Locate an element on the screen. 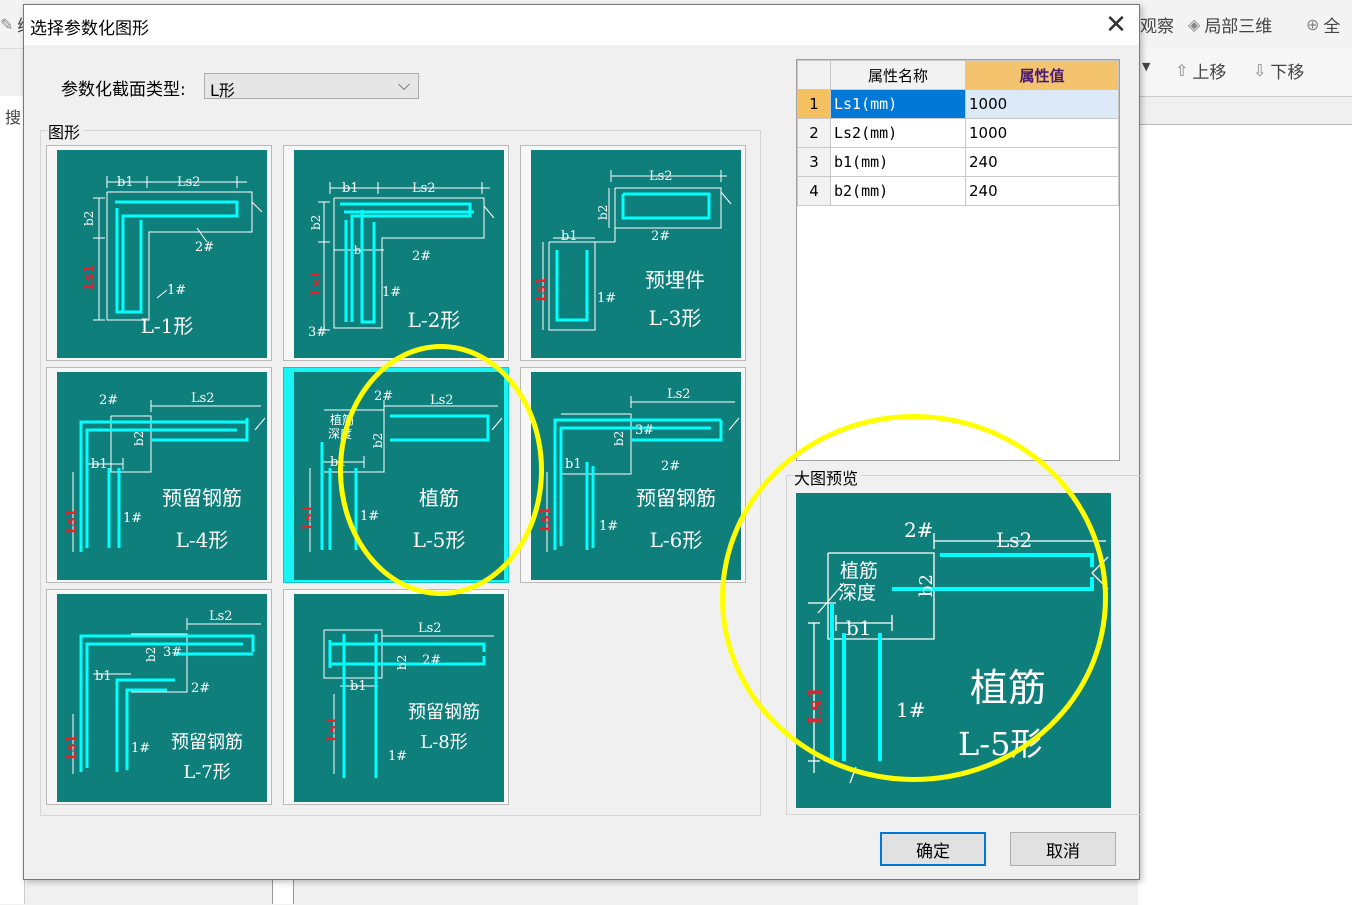 The height and width of the screenshot is (905, 1352). shape-caption: L-5形 is located at coordinates (439, 540).